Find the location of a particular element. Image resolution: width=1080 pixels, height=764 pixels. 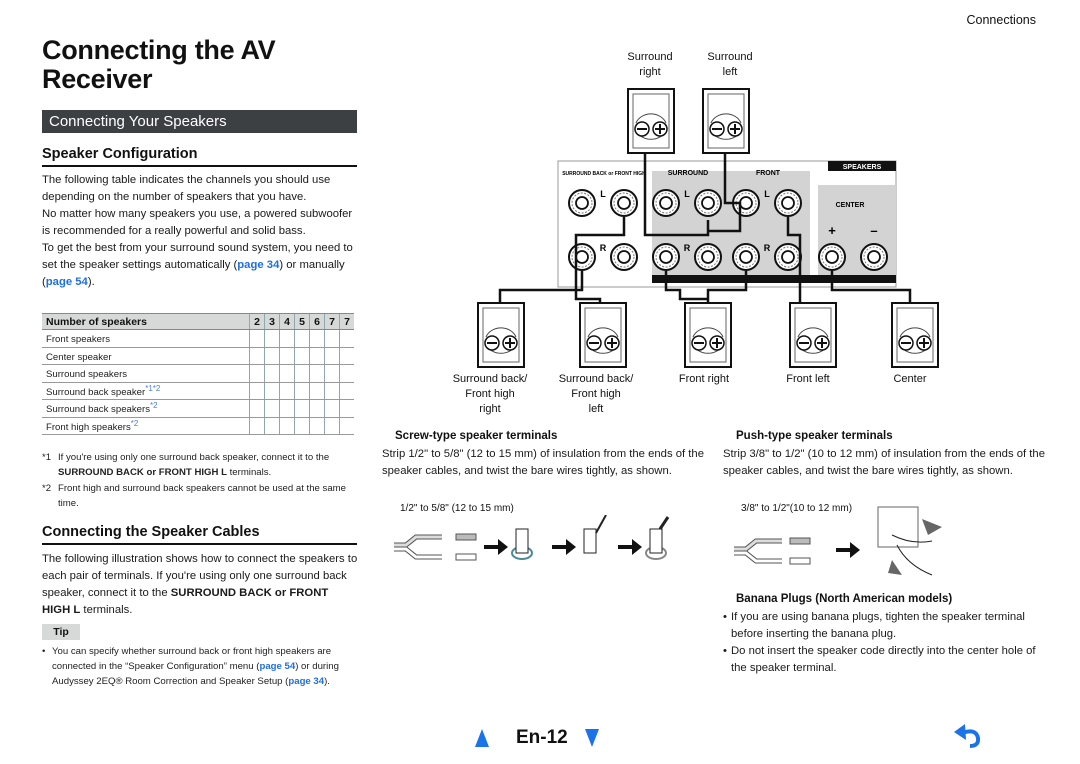

row-label: Front high speakers*2 is located at coordinates (146, 426).